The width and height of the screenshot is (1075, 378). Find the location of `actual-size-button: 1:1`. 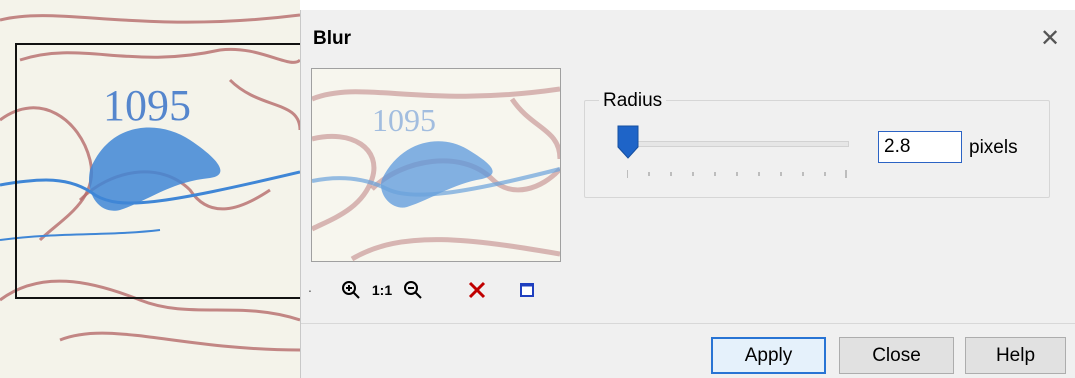

actual-size-button: 1:1 is located at coordinates (382, 290).